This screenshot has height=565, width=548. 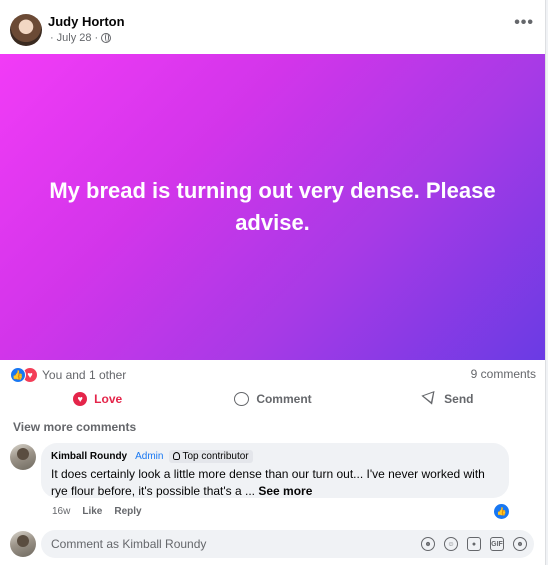 What do you see at coordinates (26, 30) in the screenshot?
I see `author-avatar` at bounding box center [26, 30].